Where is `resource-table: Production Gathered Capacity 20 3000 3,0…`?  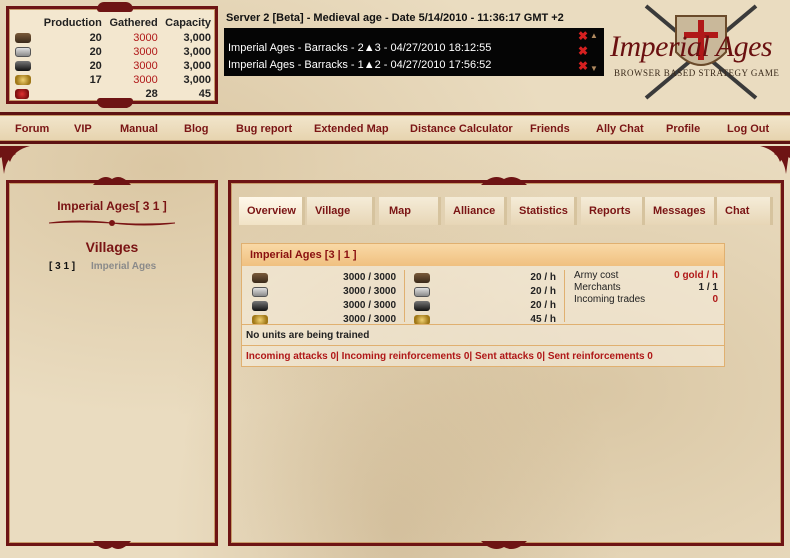
resource-table: Production Gathered Capacity 20 3000 3,0… is located at coordinates (114, 59).